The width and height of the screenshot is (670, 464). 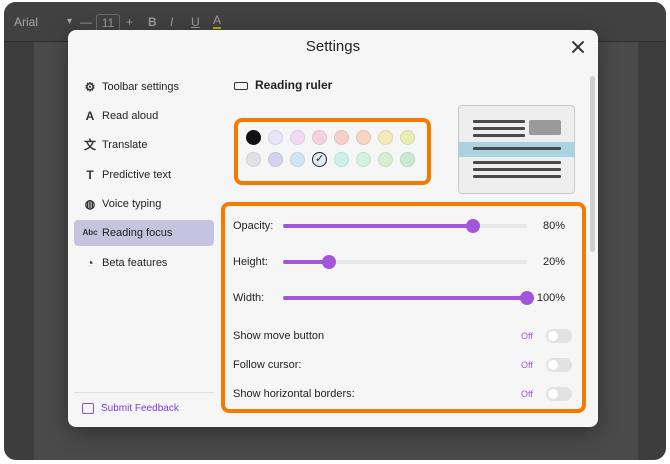 I want to click on show-move-button-state: Off, so click(x=527, y=336).